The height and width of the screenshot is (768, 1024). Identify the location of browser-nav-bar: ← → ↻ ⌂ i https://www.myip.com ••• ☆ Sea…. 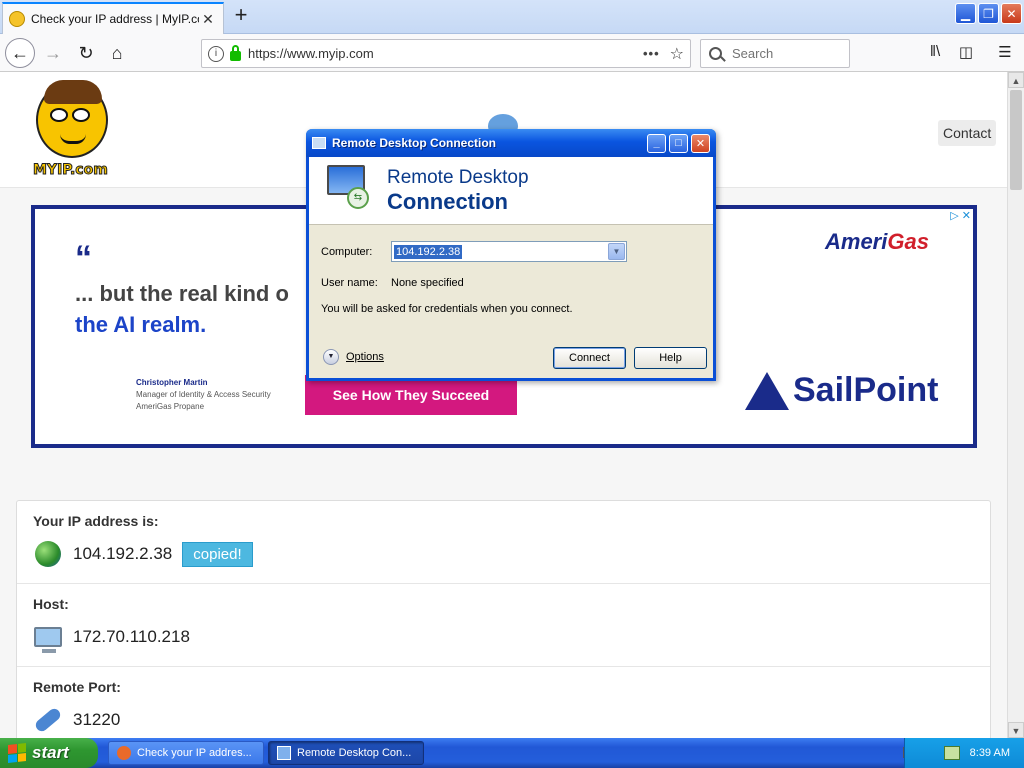
(512, 53).